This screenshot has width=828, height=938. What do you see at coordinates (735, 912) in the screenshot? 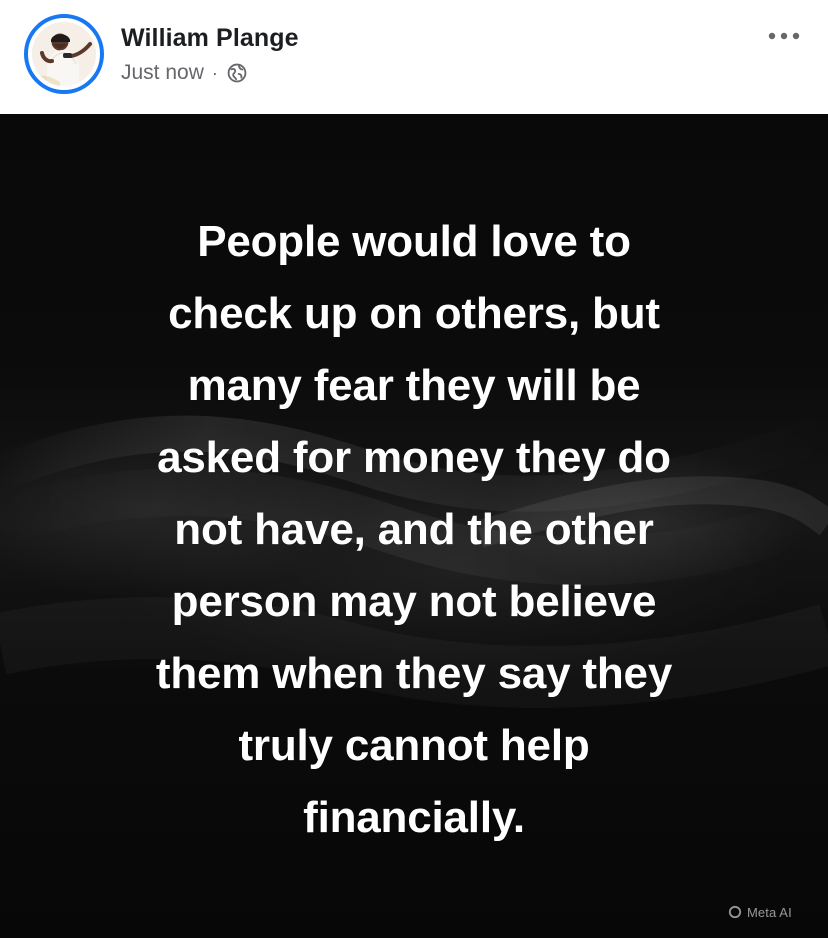
I see `meta-ai-ring-icon` at bounding box center [735, 912].